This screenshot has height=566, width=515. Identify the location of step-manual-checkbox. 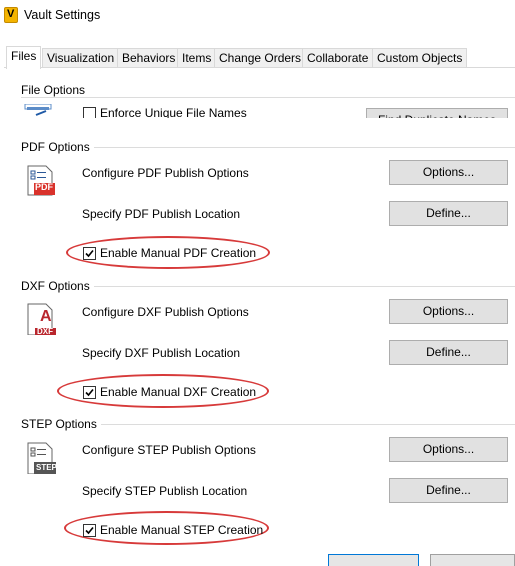
(89, 530).